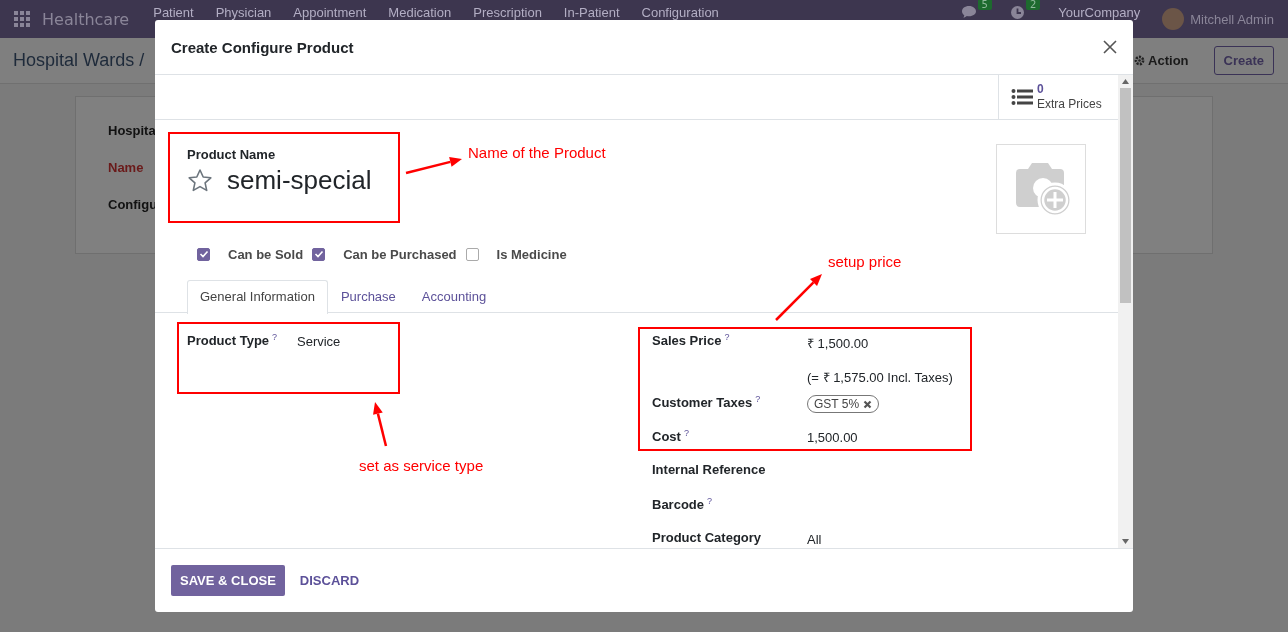  Describe the element at coordinates (228, 580) in the screenshot. I see `save-button: SAVE & CLOSE` at that location.